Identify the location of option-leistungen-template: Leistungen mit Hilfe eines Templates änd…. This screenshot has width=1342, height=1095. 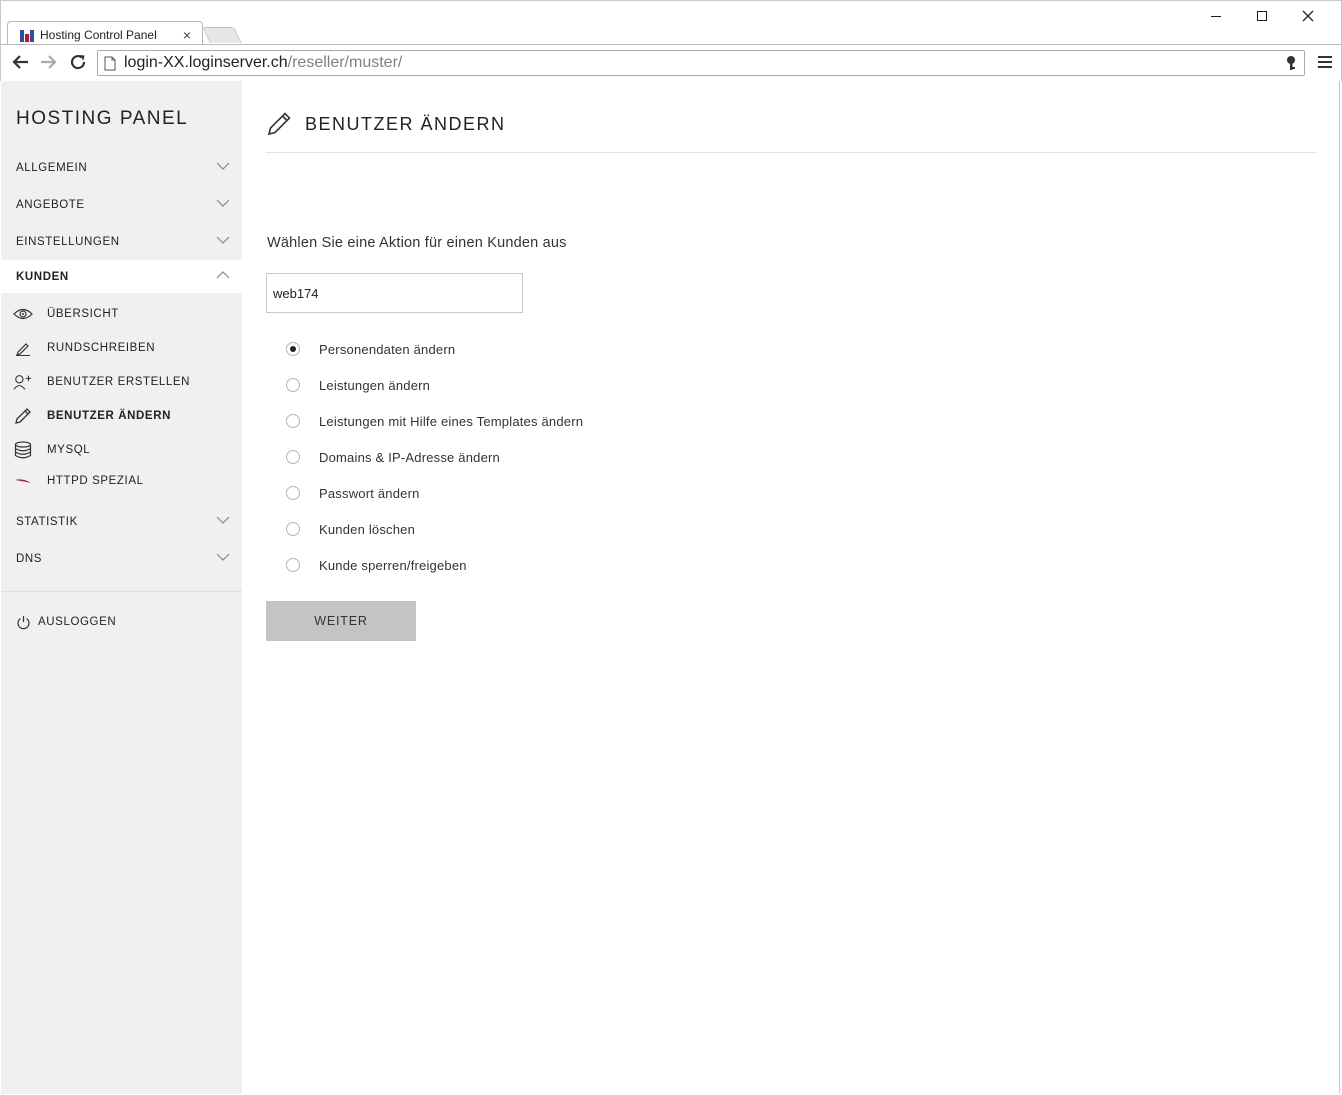
(434, 421).